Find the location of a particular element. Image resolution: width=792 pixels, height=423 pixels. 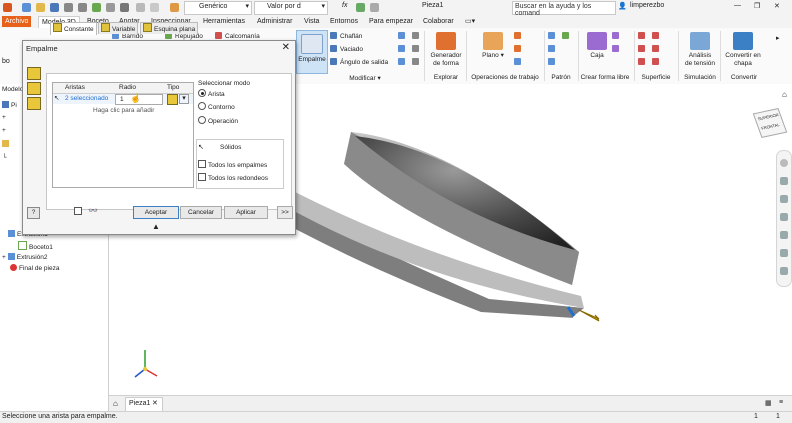

empalme-button: Empalme is located at coordinates (312, 52).